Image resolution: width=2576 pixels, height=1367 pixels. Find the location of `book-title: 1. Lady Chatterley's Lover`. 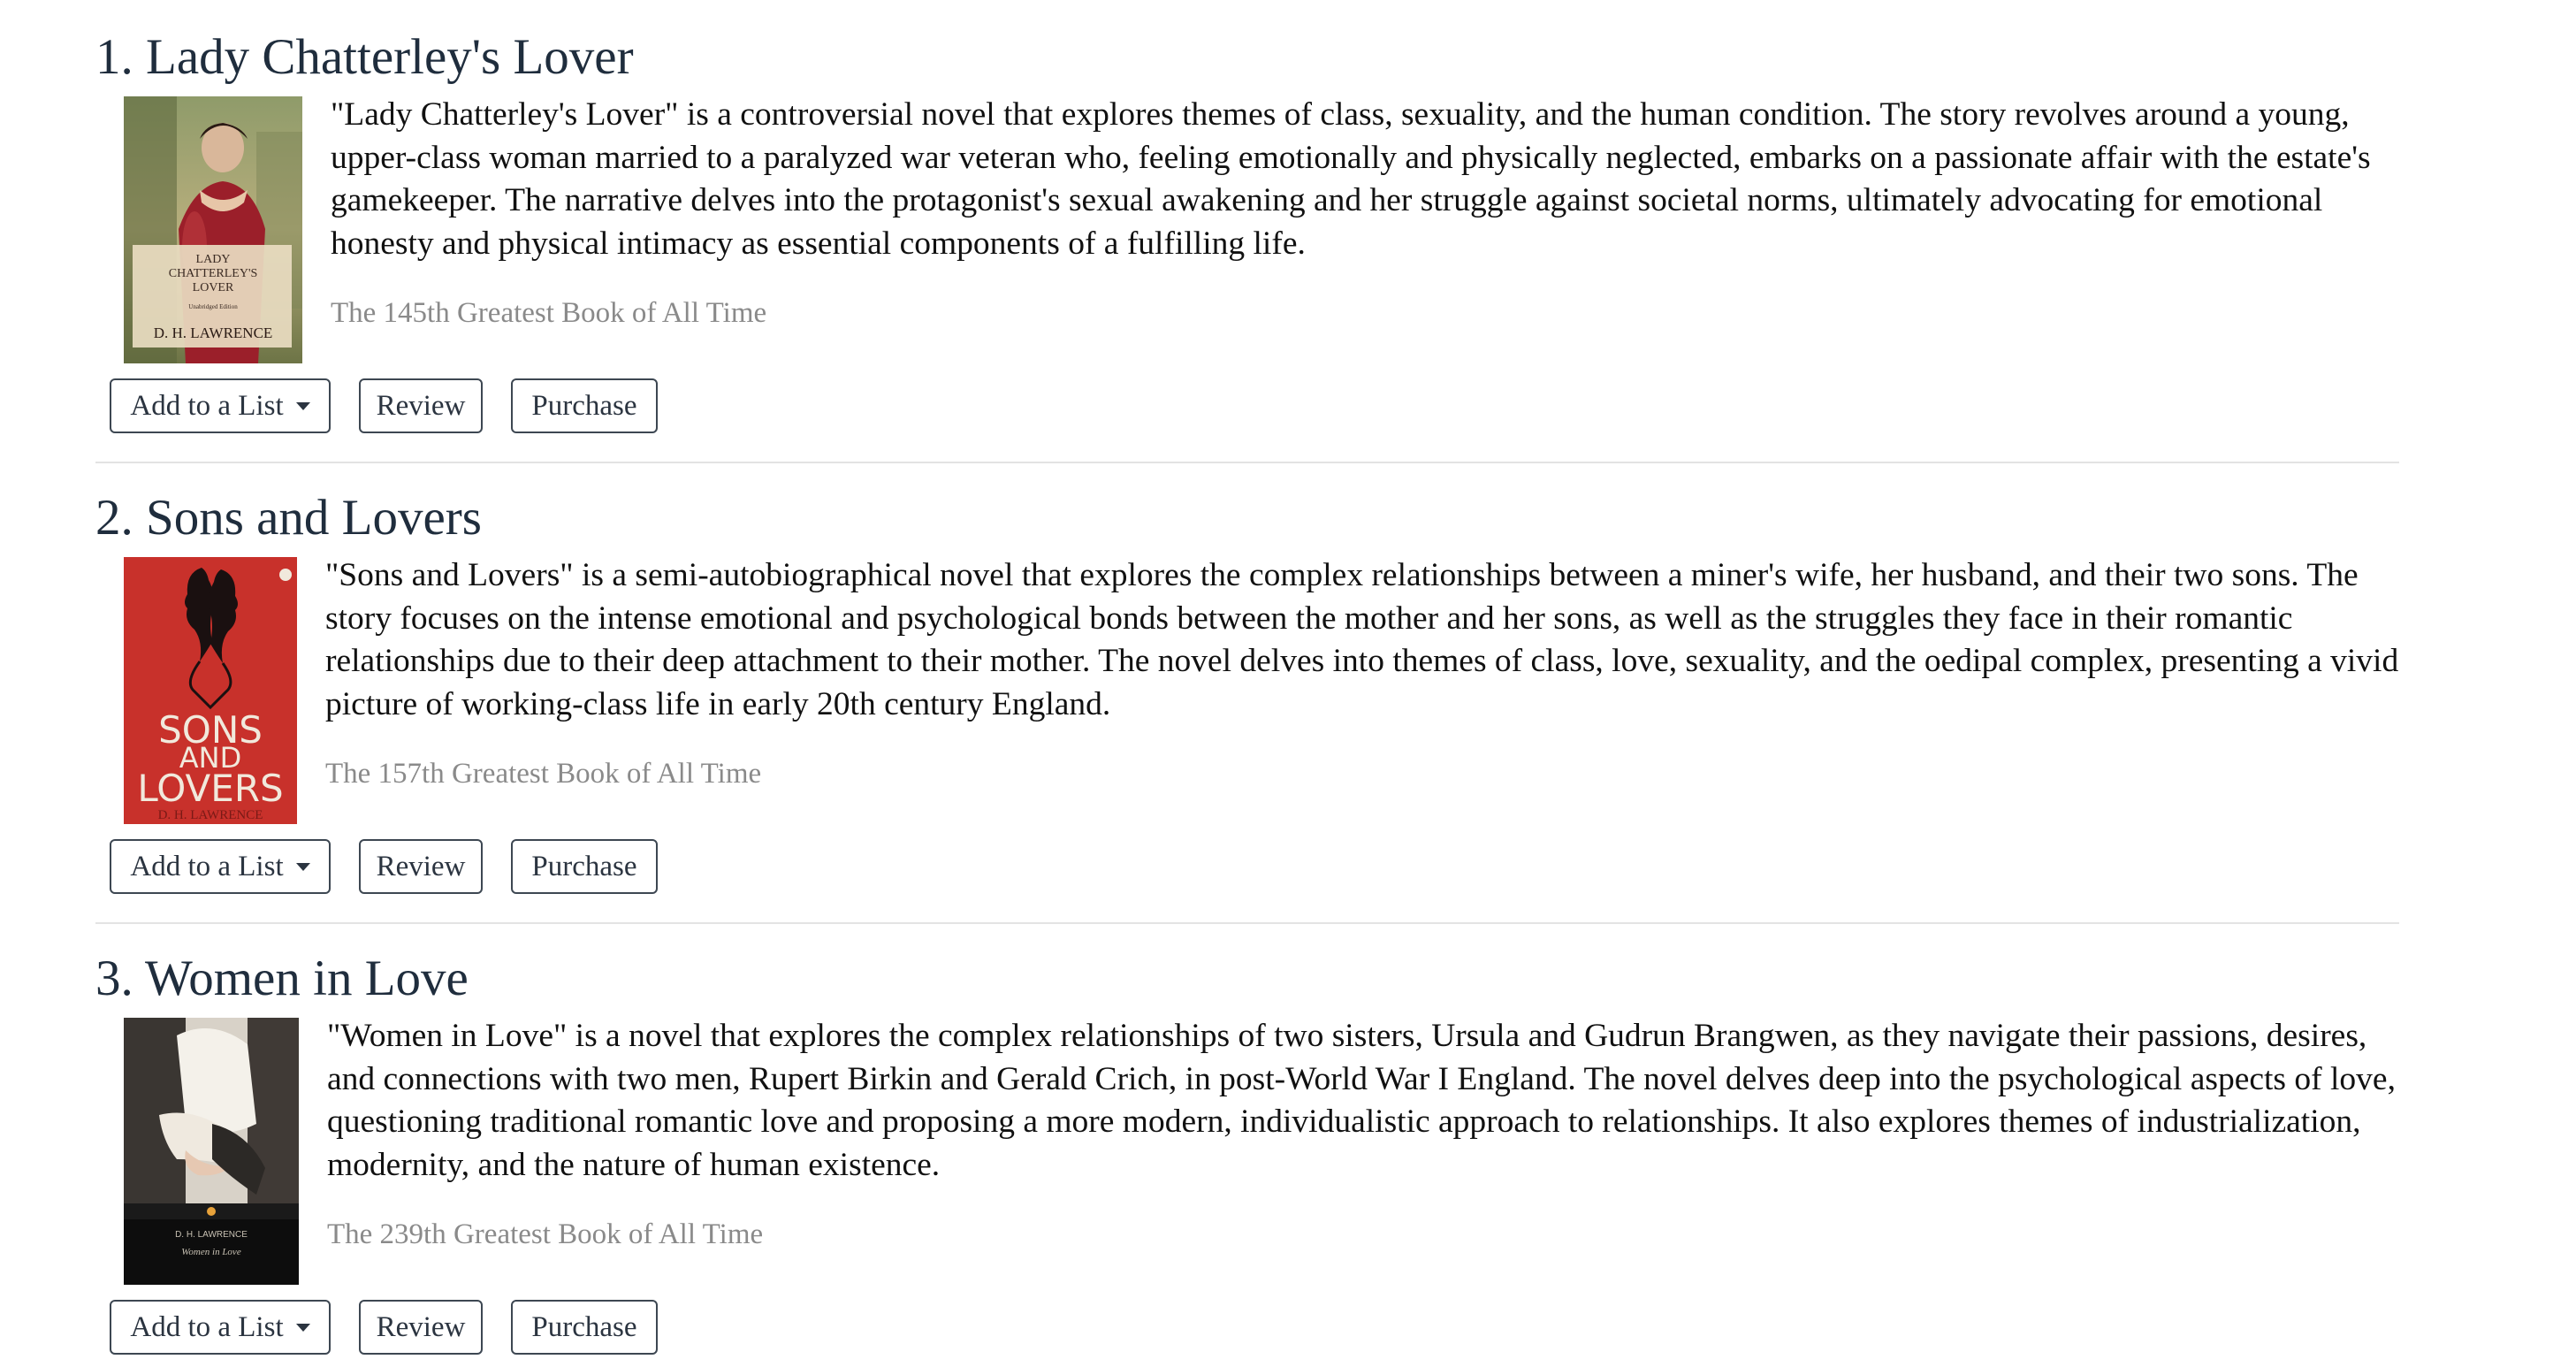

book-title: 1. Lady Chatterley's Lover is located at coordinates (364, 57).